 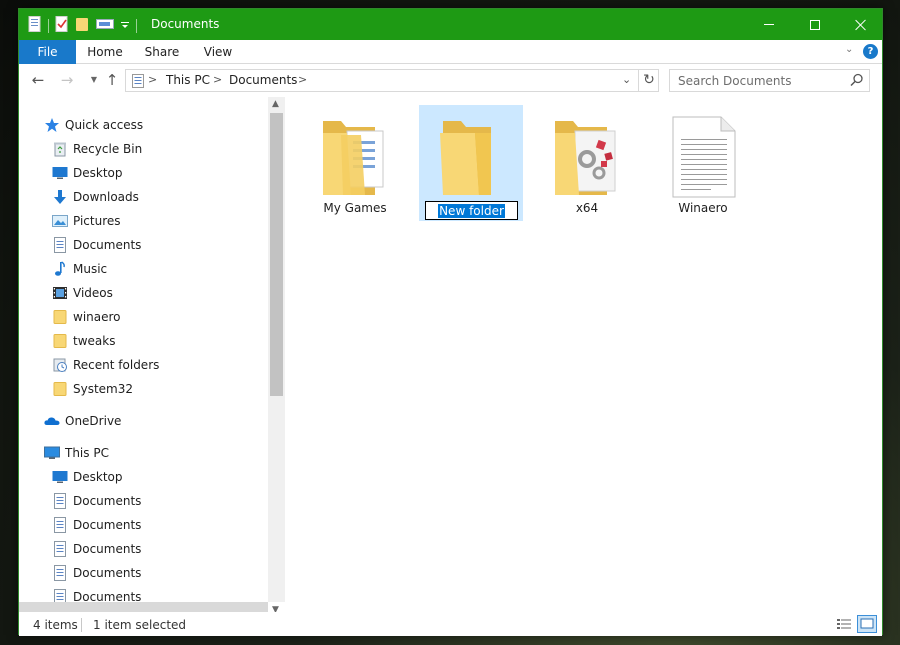 What do you see at coordinates (188, 80) in the screenshot?
I see `breadcrumb-this-pc: This PC` at bounding box center [188, 80].